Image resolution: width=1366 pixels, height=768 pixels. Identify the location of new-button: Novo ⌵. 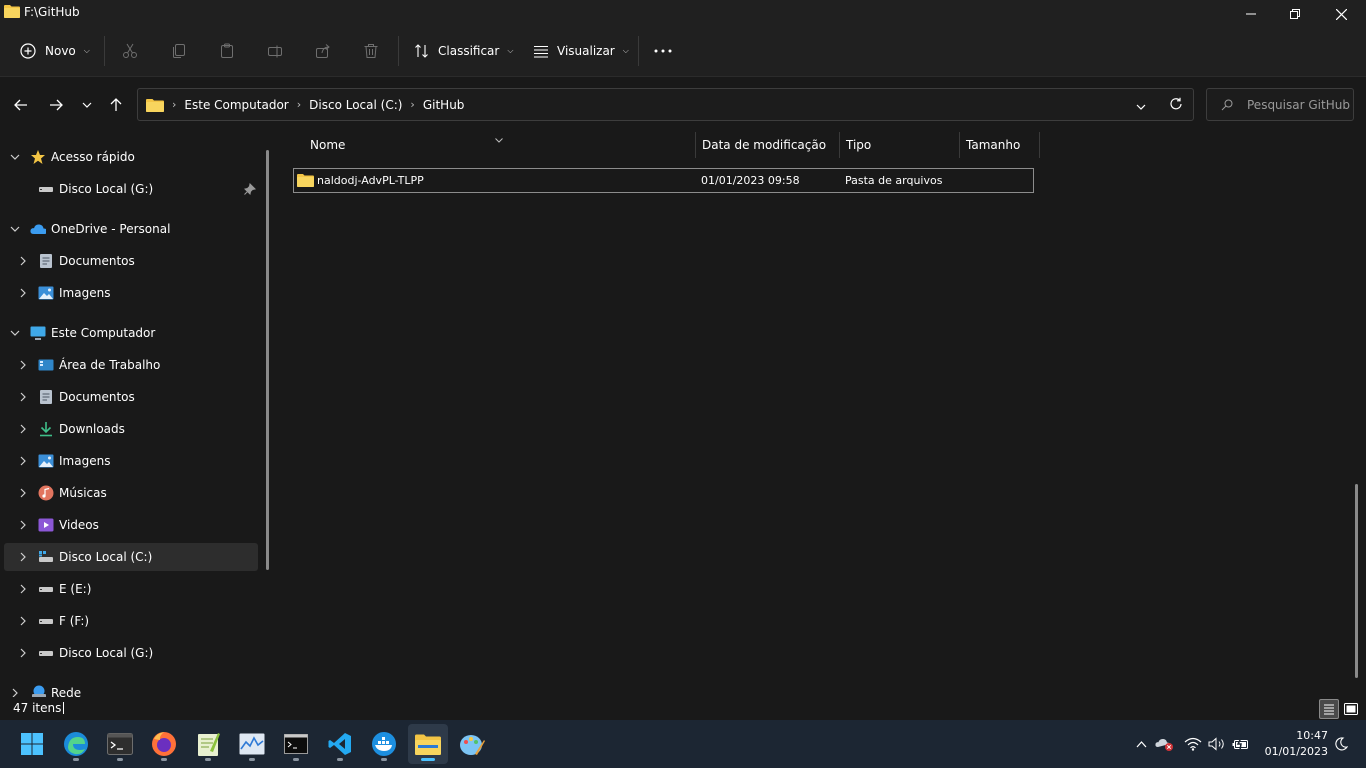
(55, 51).